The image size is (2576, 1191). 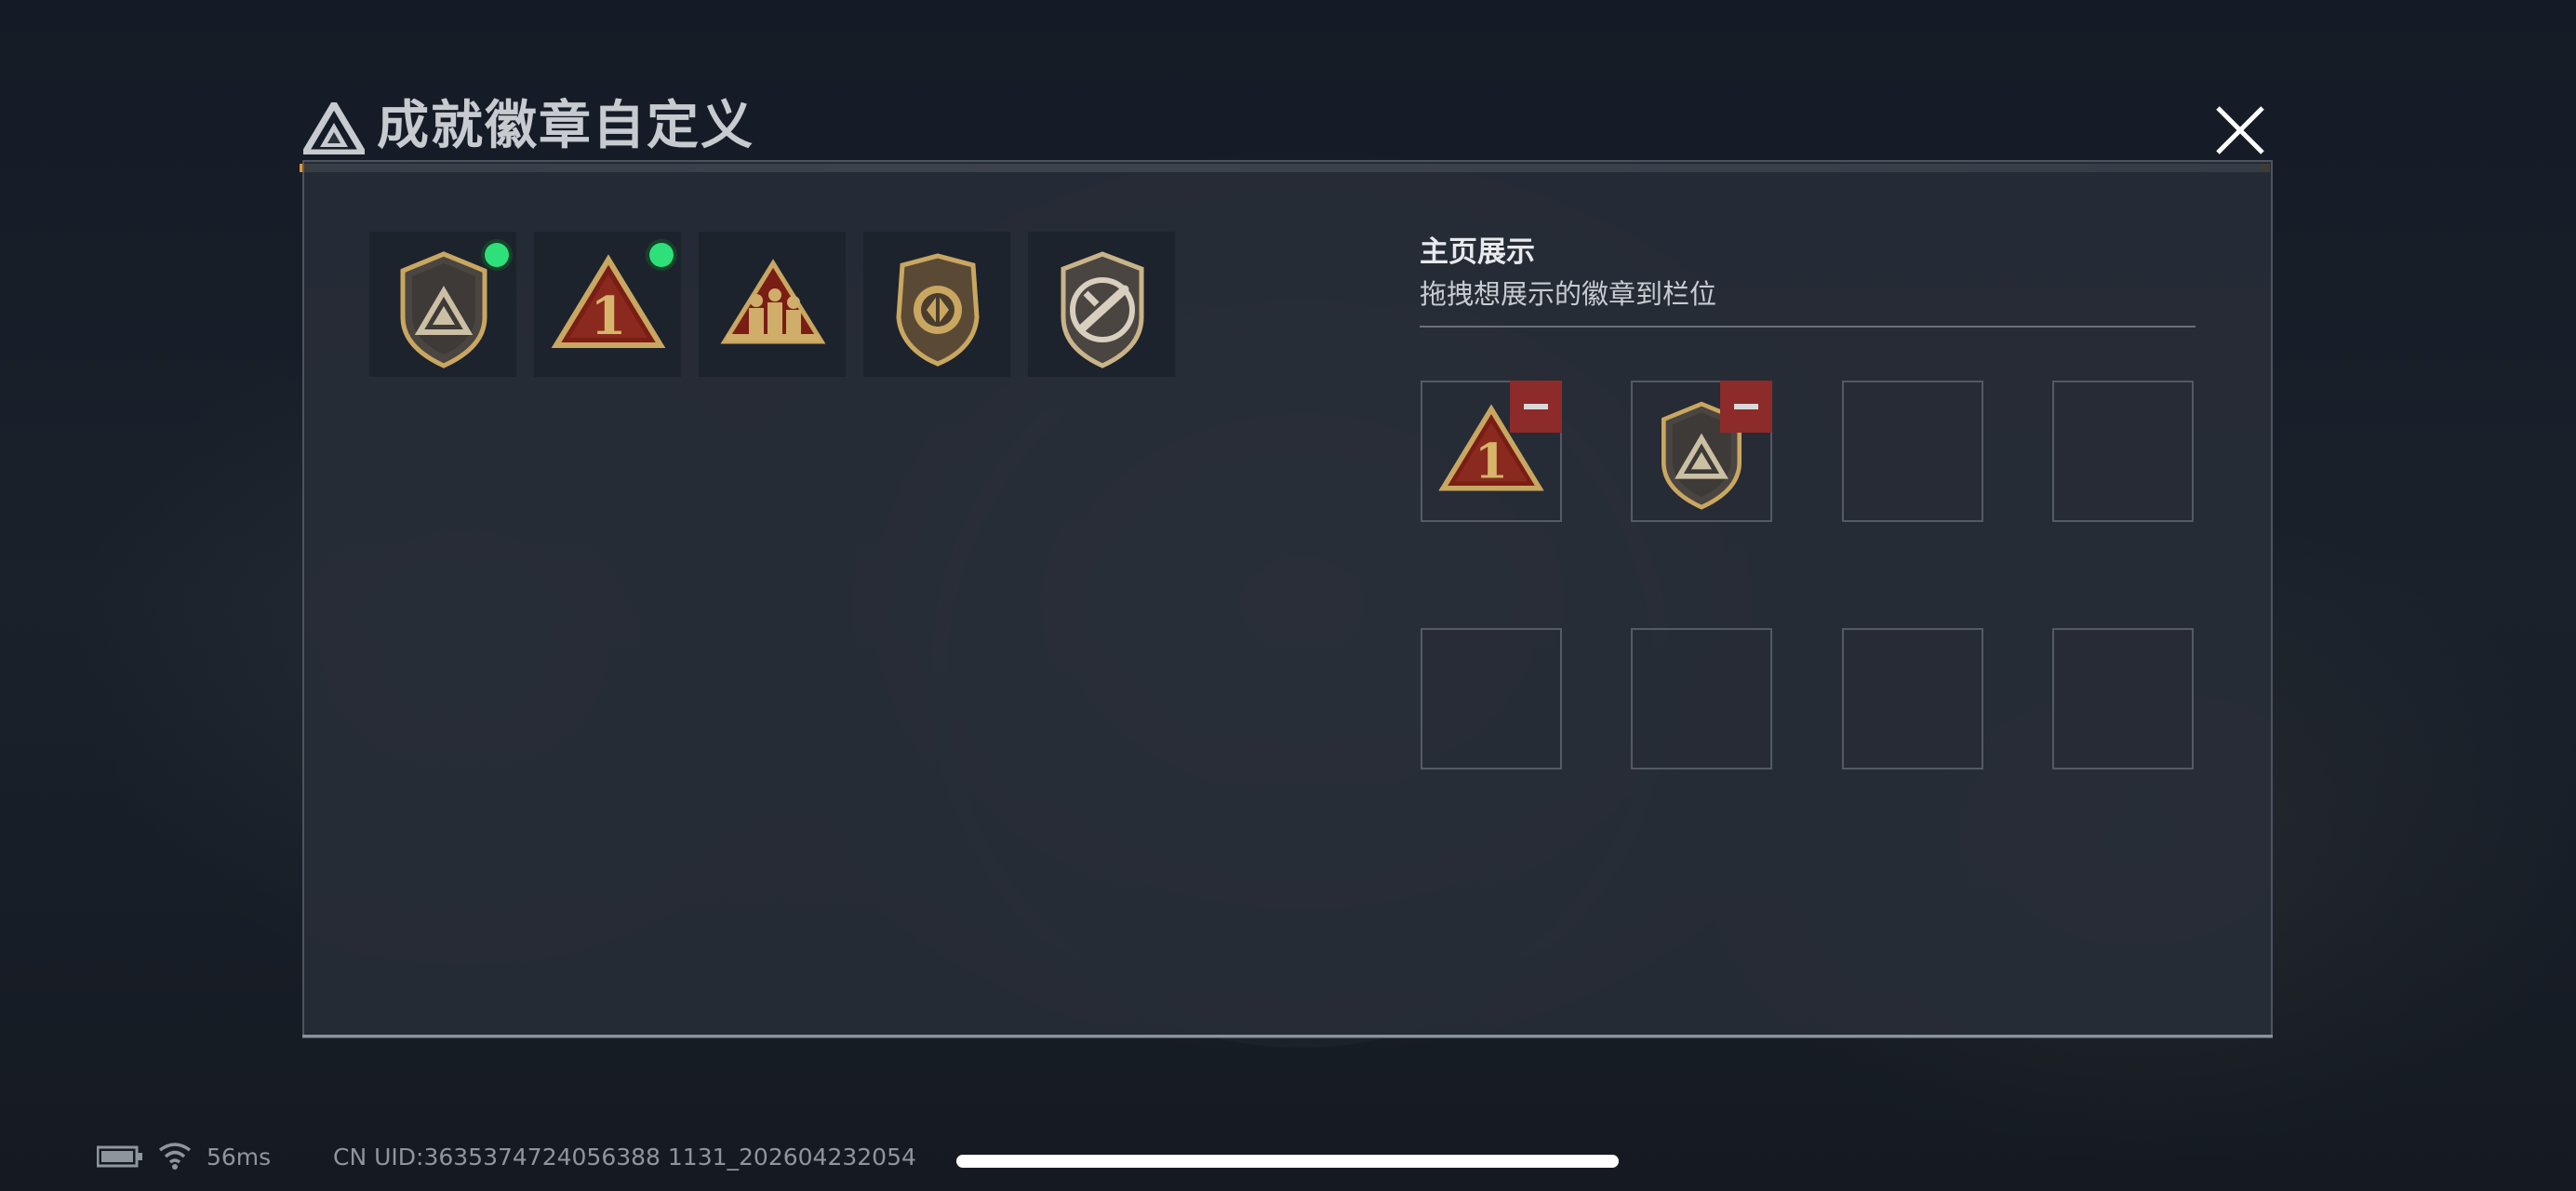 I want to click on wifi-icon, so click(x=175, y=1156).